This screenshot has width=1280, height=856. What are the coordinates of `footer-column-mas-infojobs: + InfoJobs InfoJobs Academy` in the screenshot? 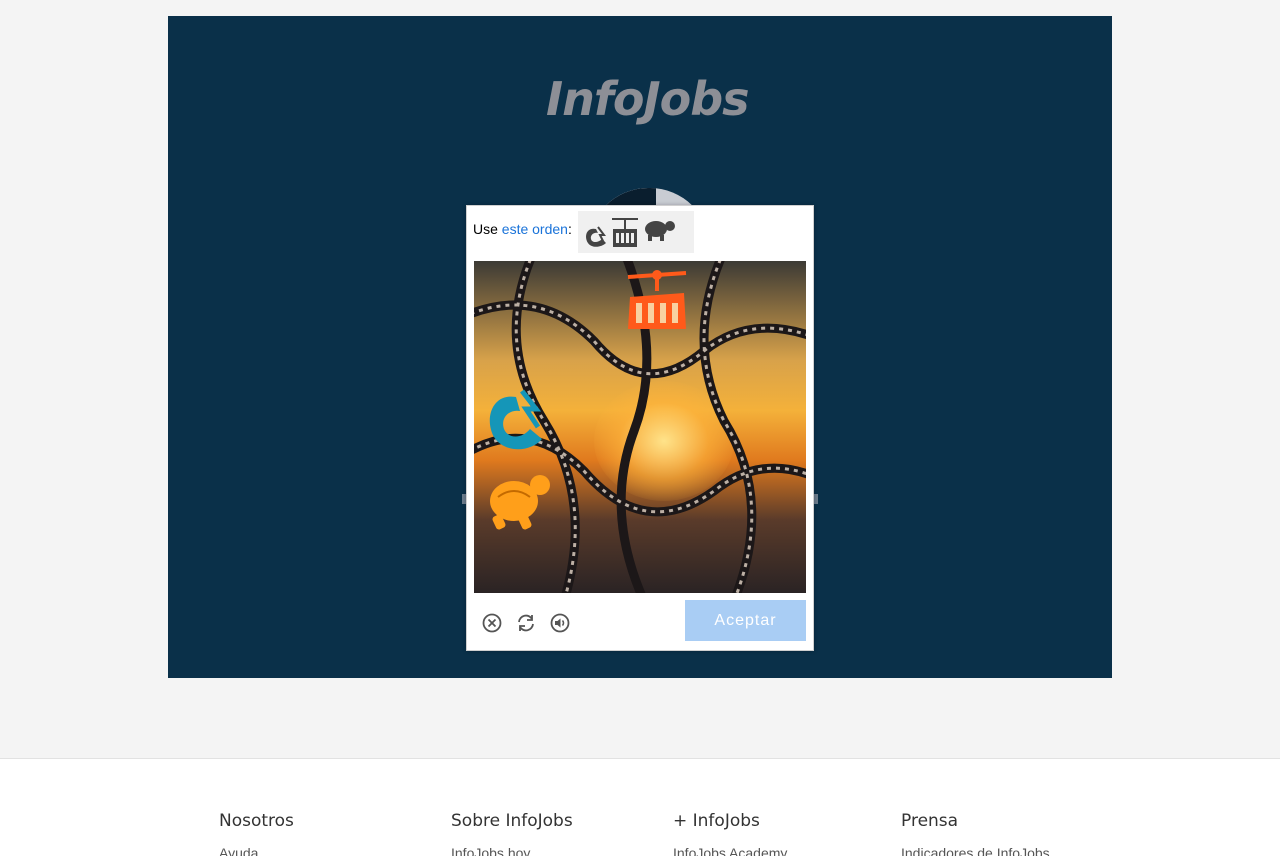 It's located at (730, 833).